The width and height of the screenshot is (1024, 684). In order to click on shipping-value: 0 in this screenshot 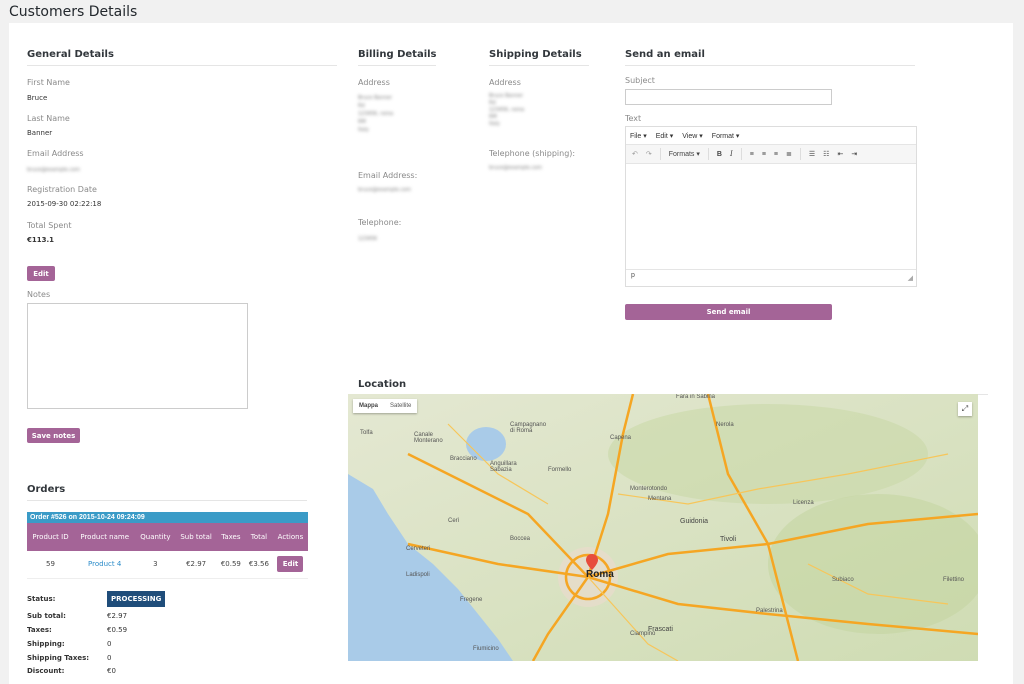, I will do `click(109, 644)`.